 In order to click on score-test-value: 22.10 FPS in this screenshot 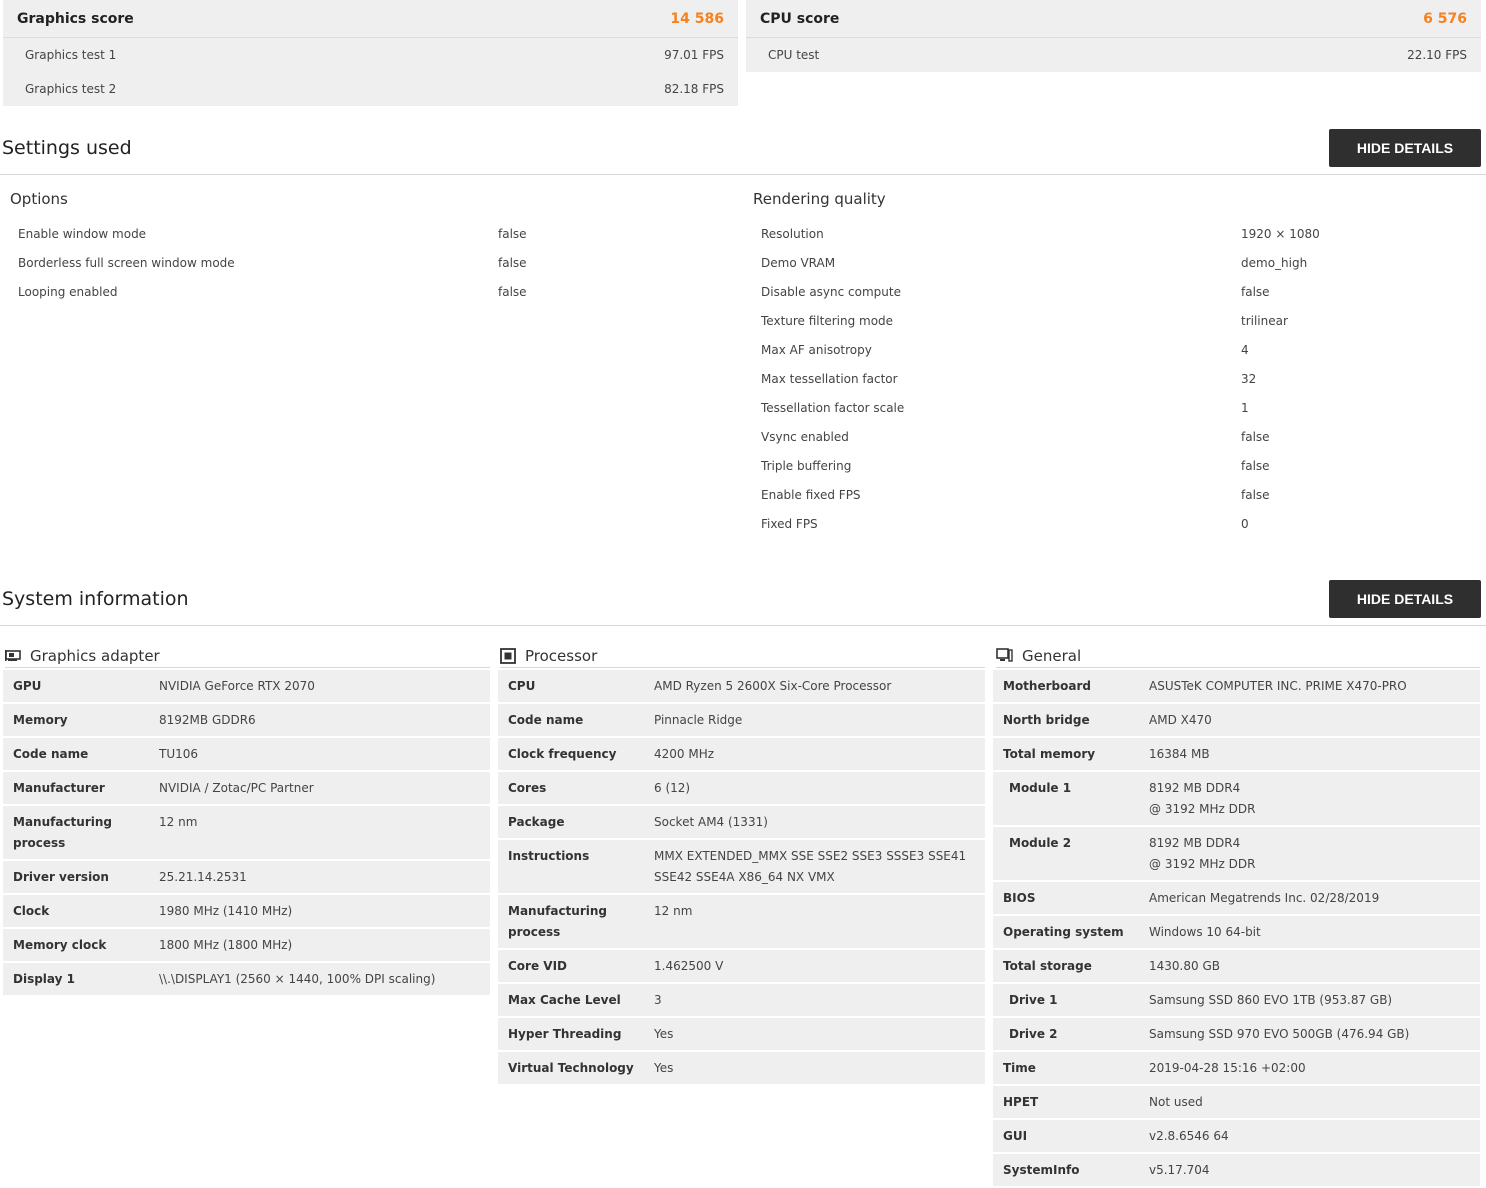, I will do `click(1437, 55)`.